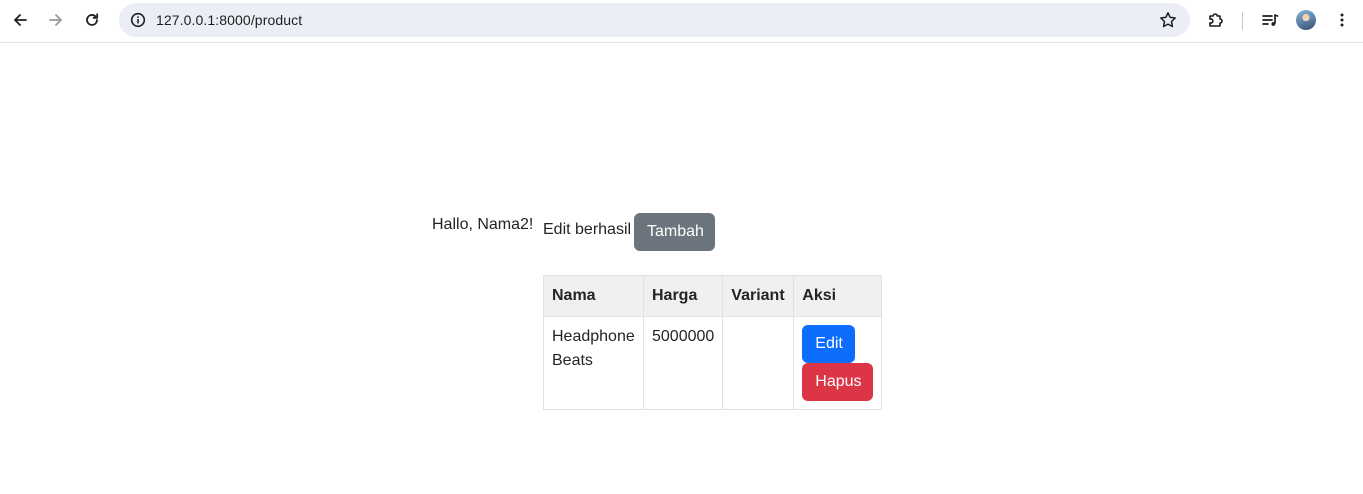 Image resolution: width=1363 pixels, height=494 pixels. What do you see at coordinates (587, 229) in the screenshot?
I see `flash-message: Edit berhasil` at bounding box center [587, 229].